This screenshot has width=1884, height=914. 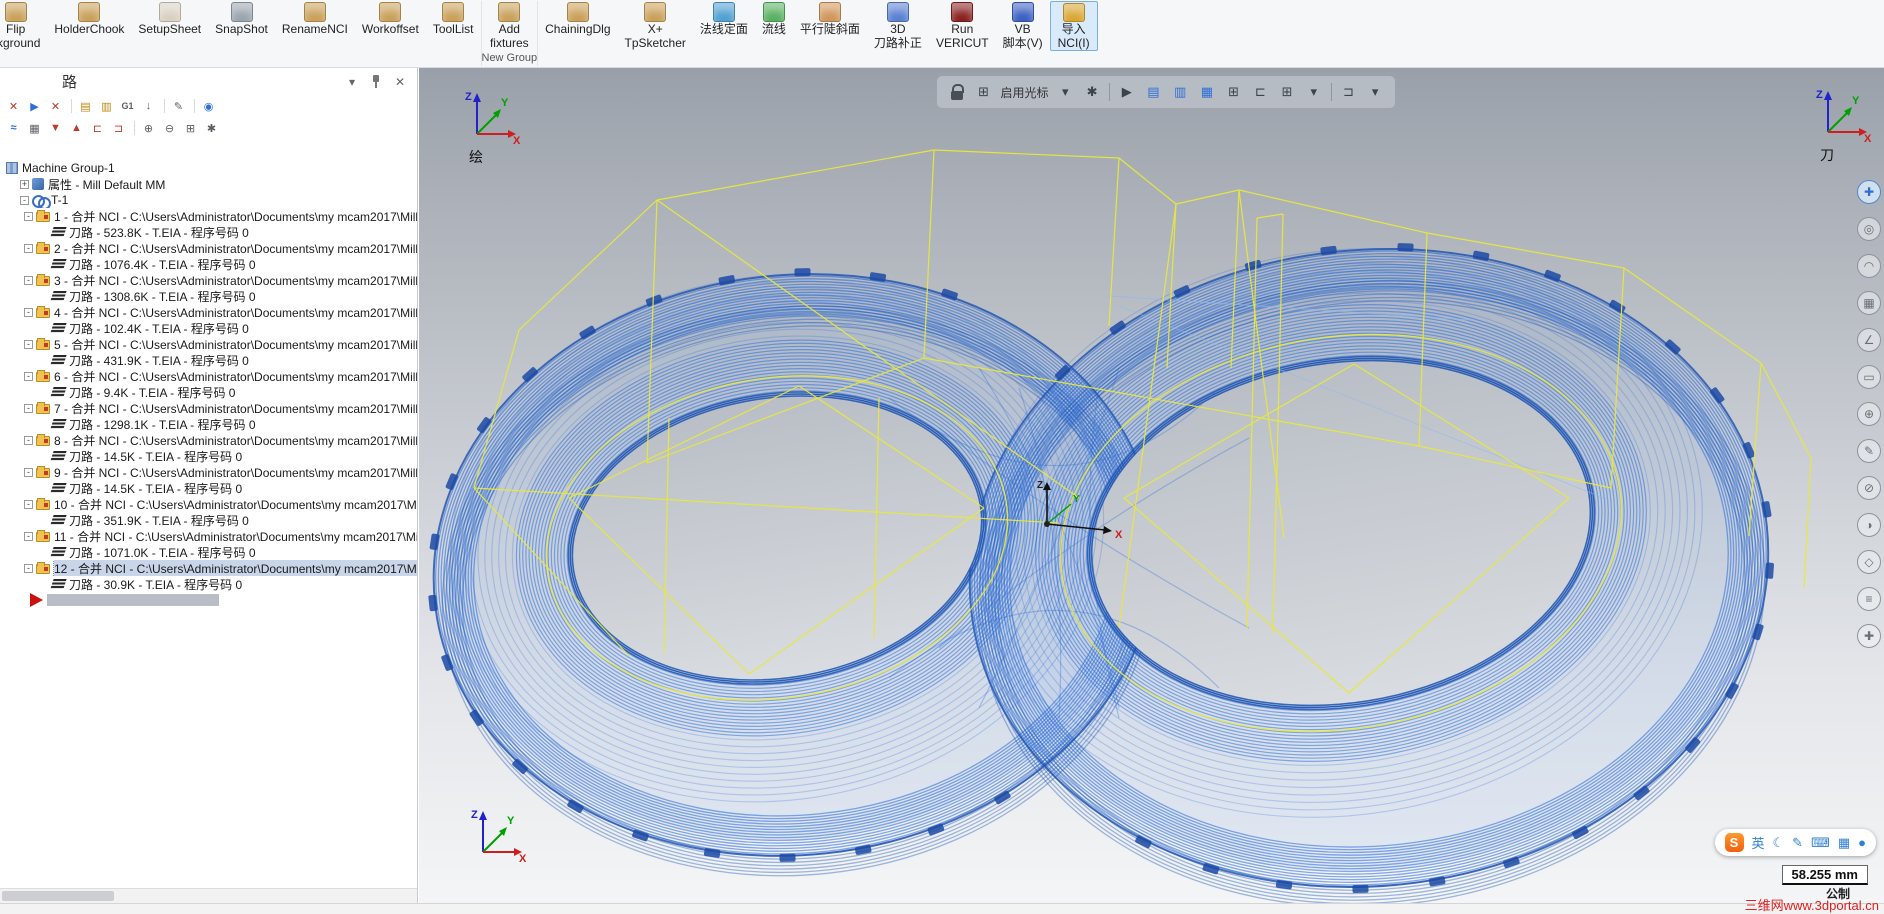 What do you see at coordinates (1844, 843) in the screenshot?
I see `grid-icon: ▦` at bounding box center [1844, 843].